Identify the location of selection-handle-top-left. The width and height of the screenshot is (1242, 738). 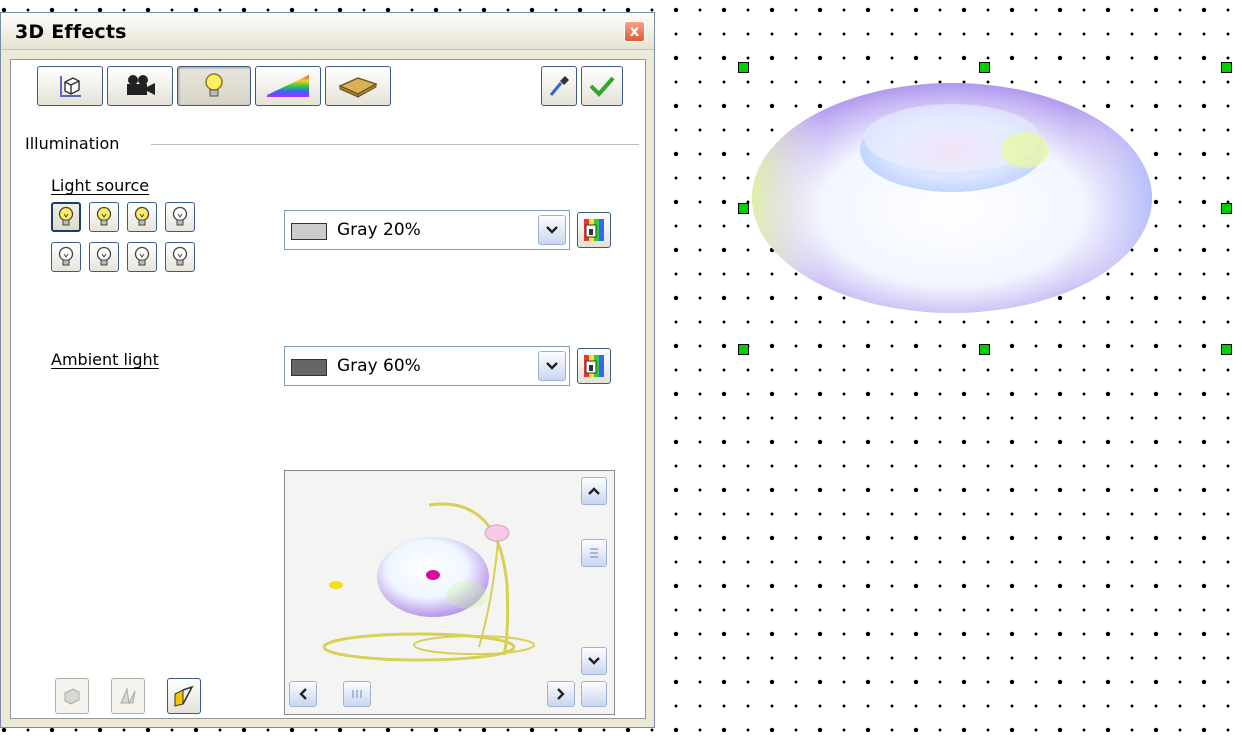
(743, 67).